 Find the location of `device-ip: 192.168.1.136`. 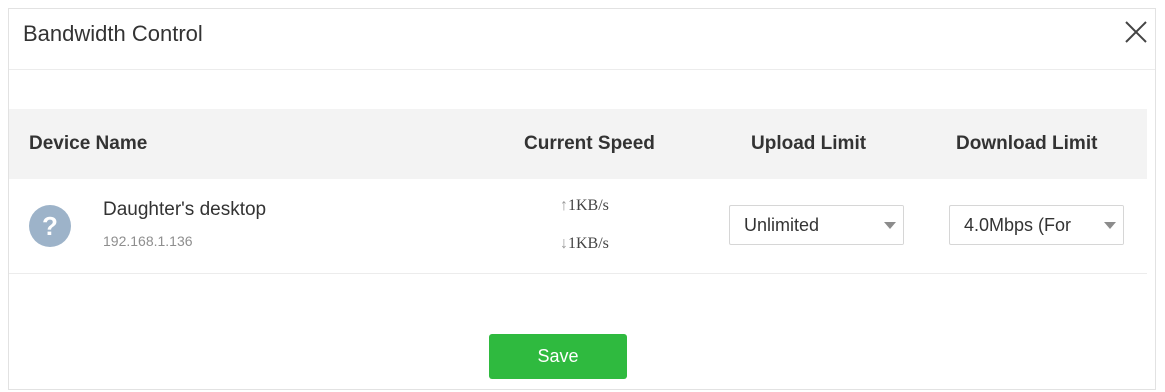

device-ip: 192.168.1.136 is located at coordinates (148, 241).